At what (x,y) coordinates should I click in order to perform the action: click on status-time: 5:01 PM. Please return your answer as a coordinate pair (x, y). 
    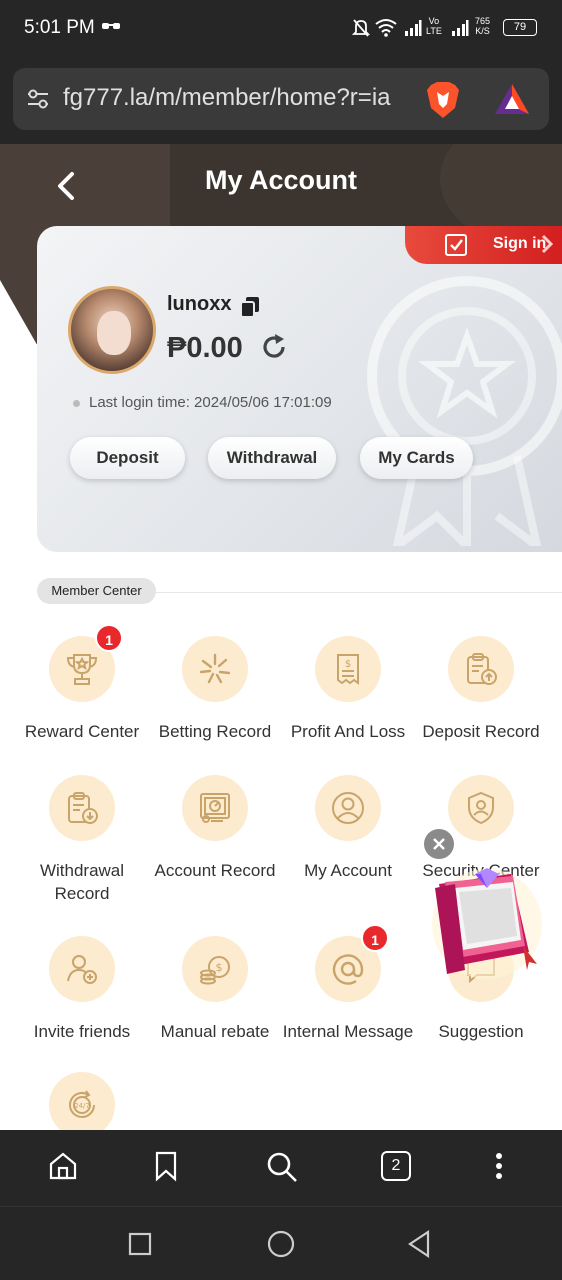
    Looking at the image, I should click on (59, 27).